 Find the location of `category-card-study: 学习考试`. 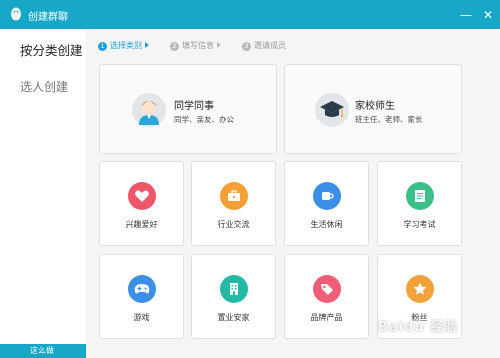

category-card-study: 学习考试 is located at coordinates (419, 203).